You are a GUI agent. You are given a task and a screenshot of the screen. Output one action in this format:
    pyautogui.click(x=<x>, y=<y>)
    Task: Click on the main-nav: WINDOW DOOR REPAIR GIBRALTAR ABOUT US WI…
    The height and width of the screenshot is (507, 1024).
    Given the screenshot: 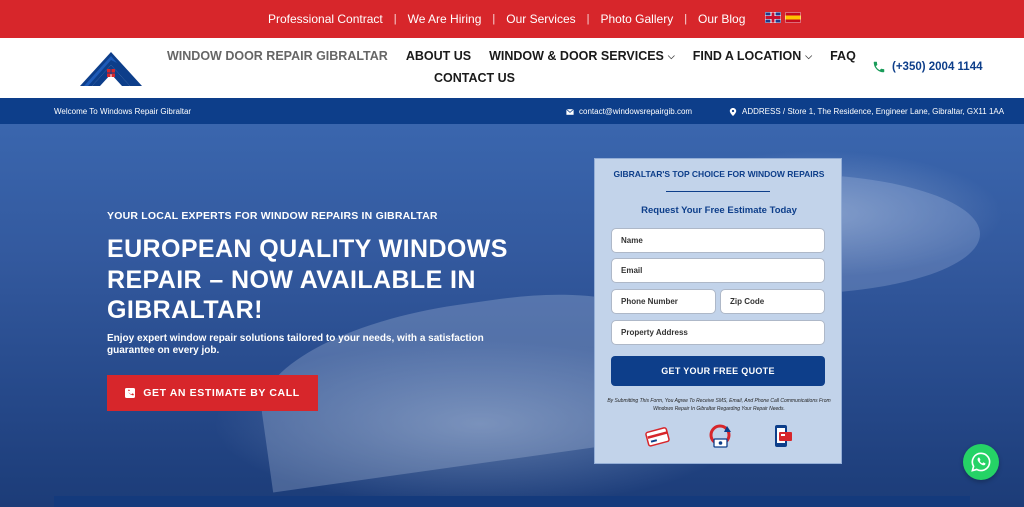 What is the action you would take?
    pyautogui.click(x=511, y=67)
    